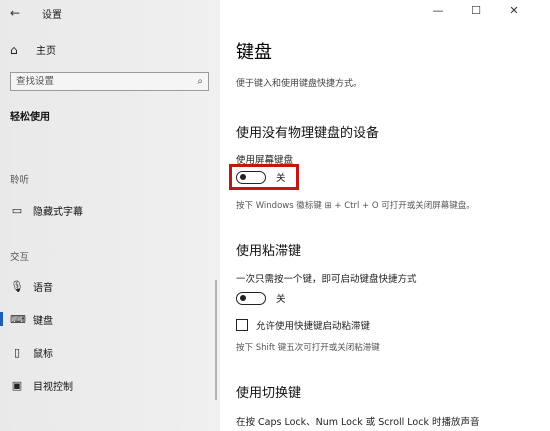  What do you see at coordinates (14, 49) in the screenshot?
I see `home-icon: ⌂` at bounding box center [14, 49].